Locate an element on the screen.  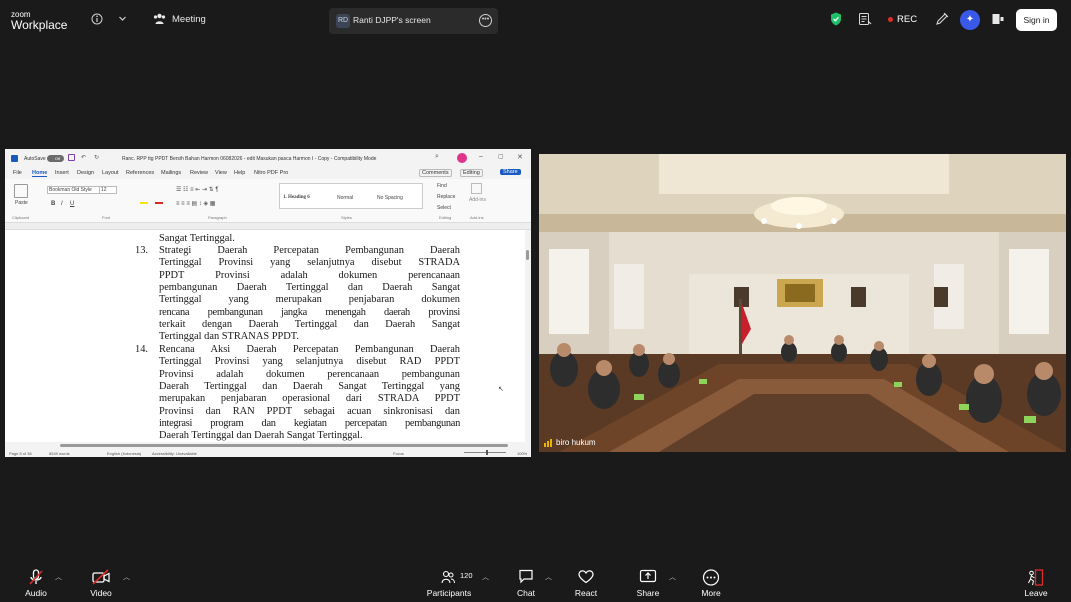
user-avatar is located at coordinates (462, 158).